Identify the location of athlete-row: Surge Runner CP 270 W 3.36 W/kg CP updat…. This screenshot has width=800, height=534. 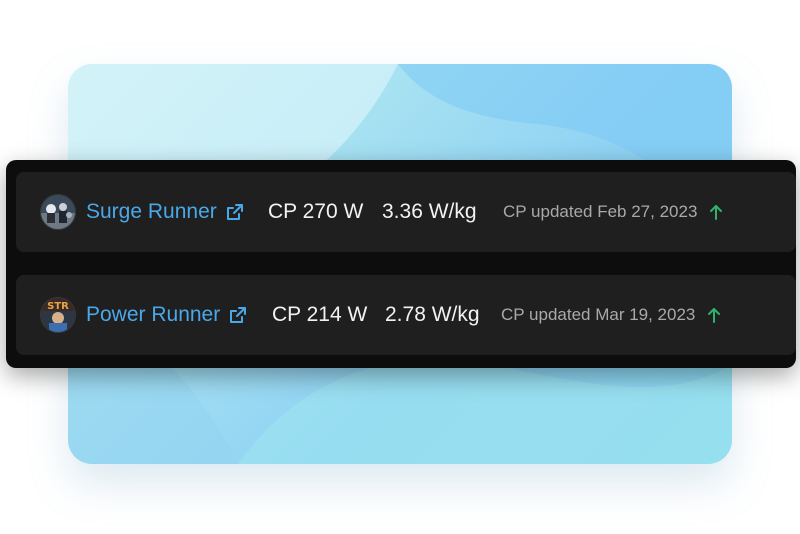
(406, 212).